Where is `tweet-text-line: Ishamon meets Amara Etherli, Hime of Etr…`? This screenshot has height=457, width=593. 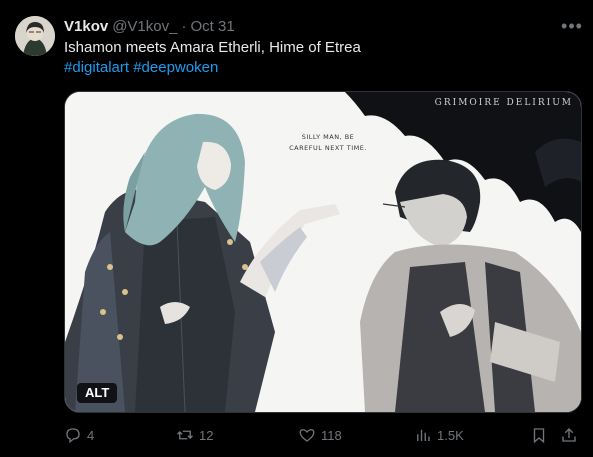 tweet-text-line: Ishamon meets Amara Etherli, Hime of Etr… is located at coordinates (212, 47).